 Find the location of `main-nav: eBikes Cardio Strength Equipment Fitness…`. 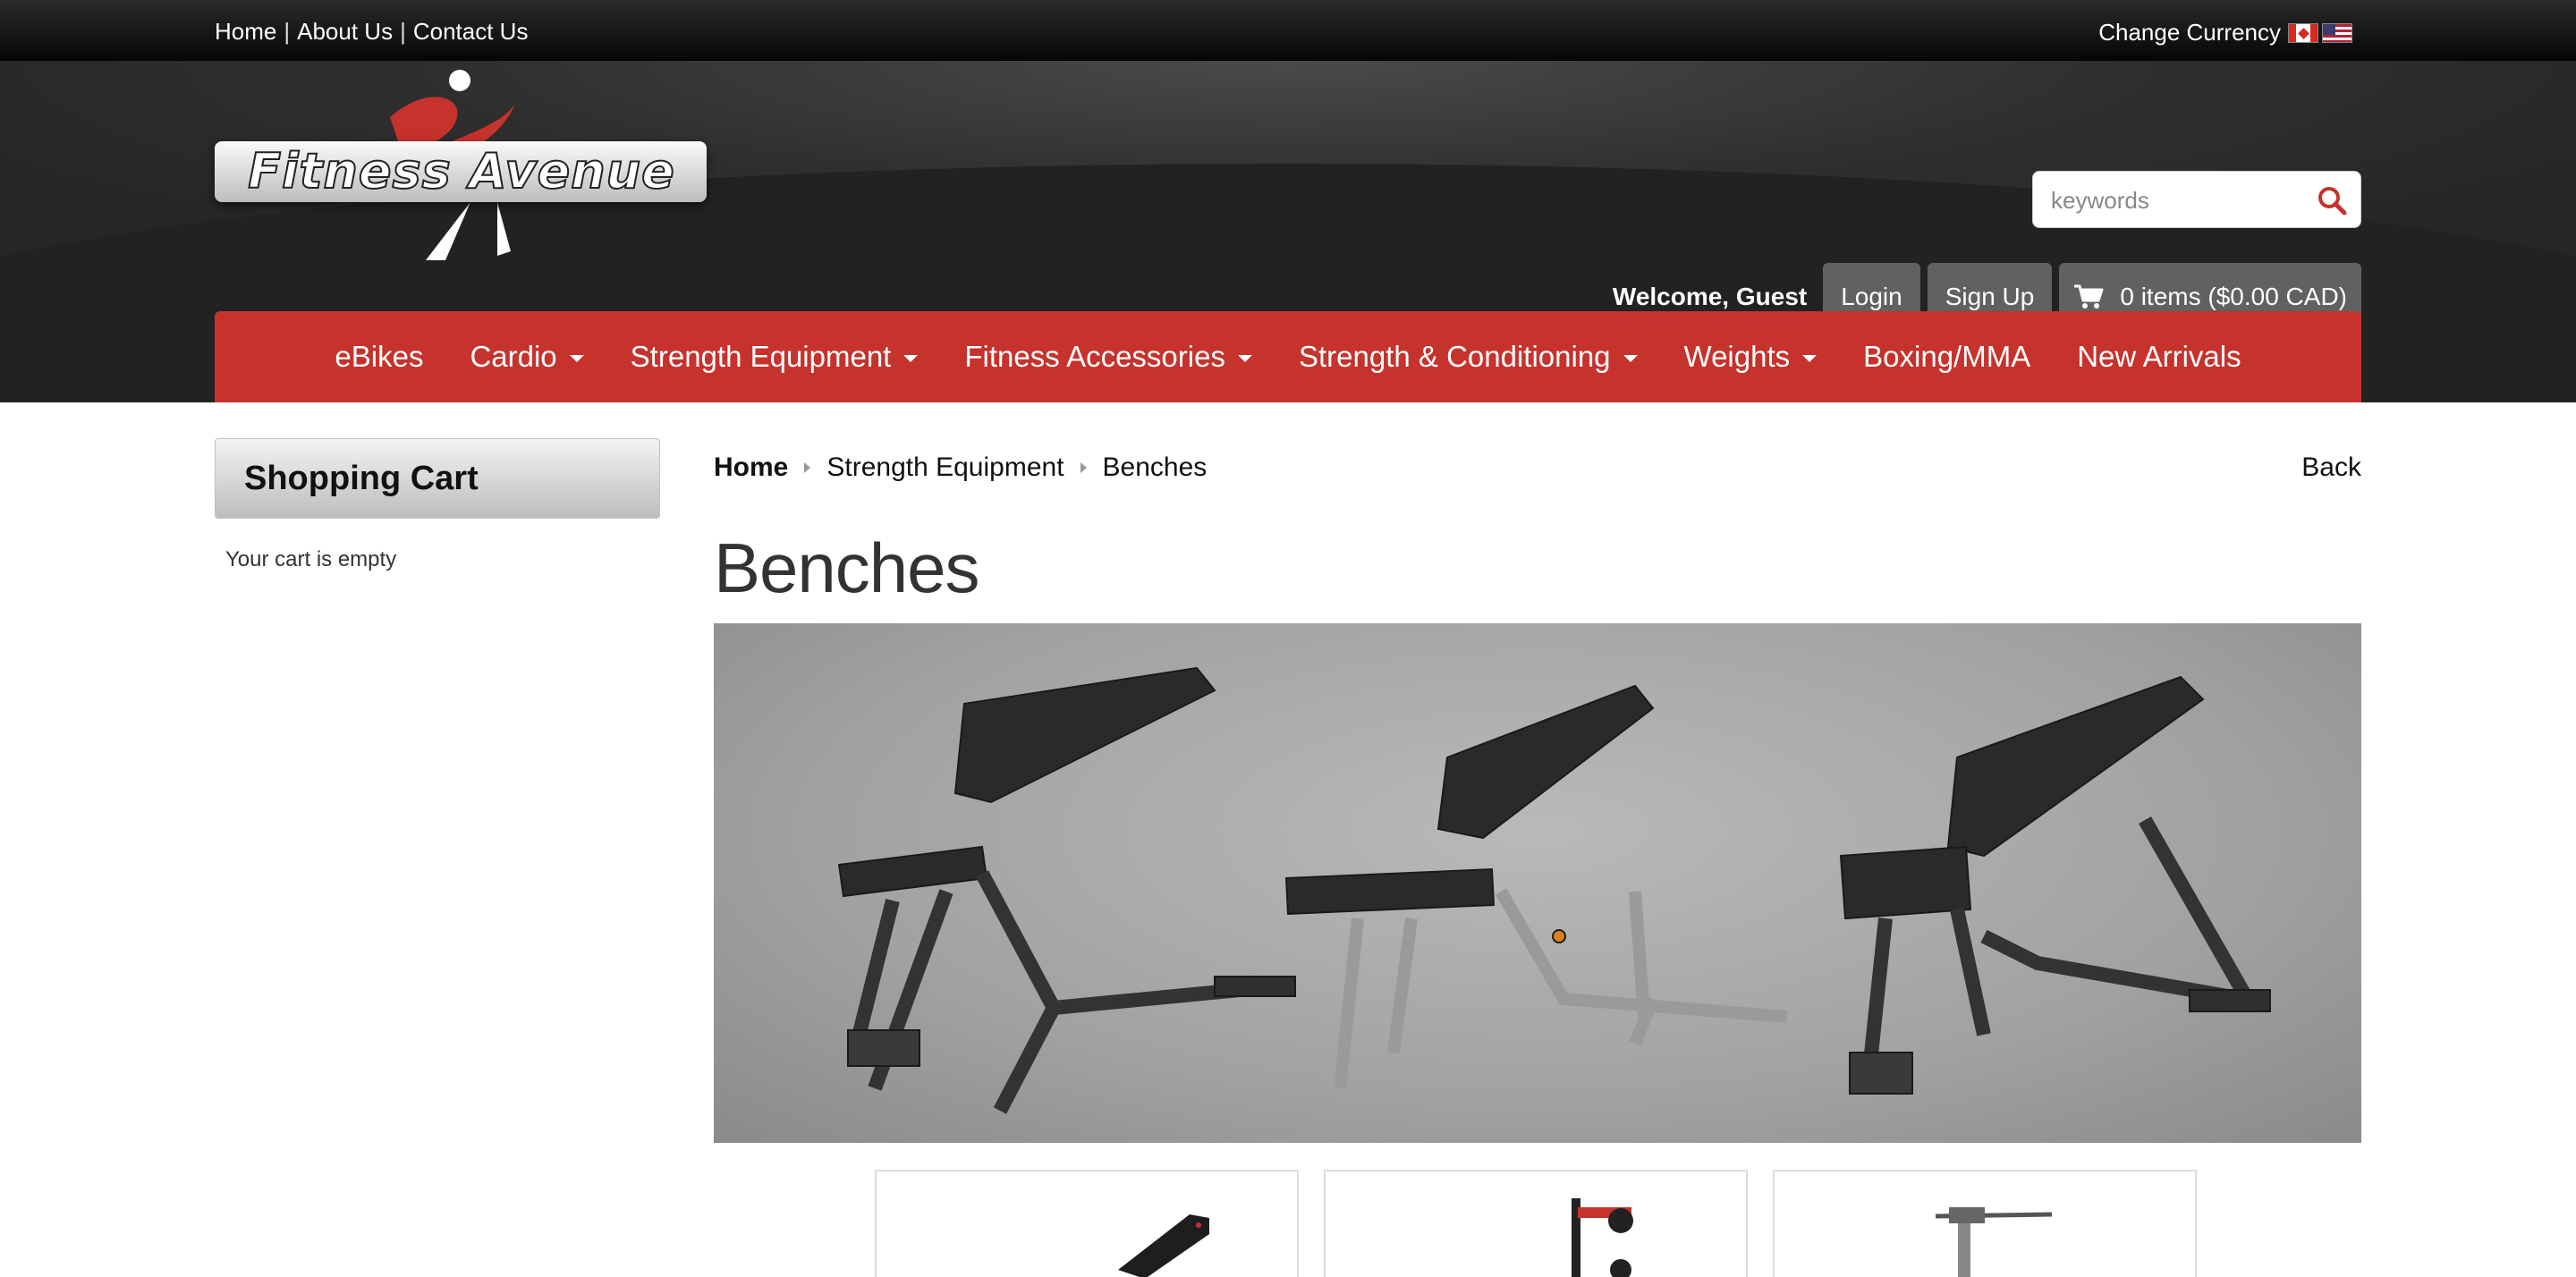

main-nav: eBikes Cardio Strength Equipment Fitness… is located at coordinates (1288, 356).